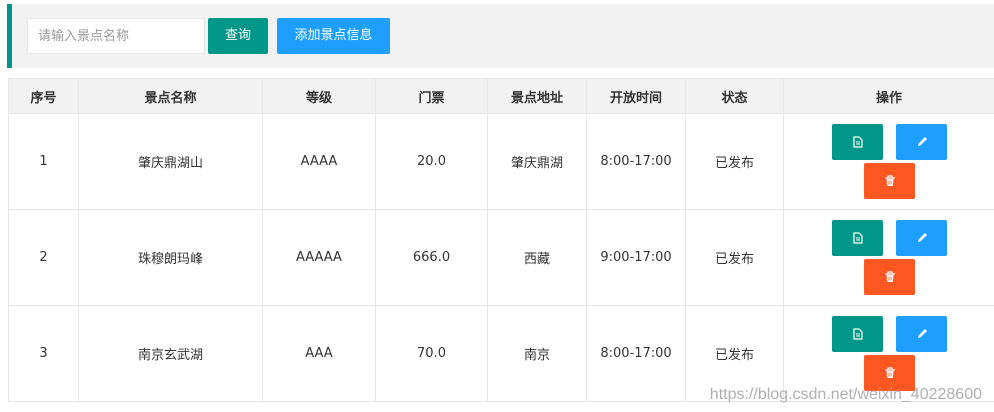 Image resolution: width=994 pixels, height=412 pixels. I want to click on cell-index: 3, so click(43, 353).